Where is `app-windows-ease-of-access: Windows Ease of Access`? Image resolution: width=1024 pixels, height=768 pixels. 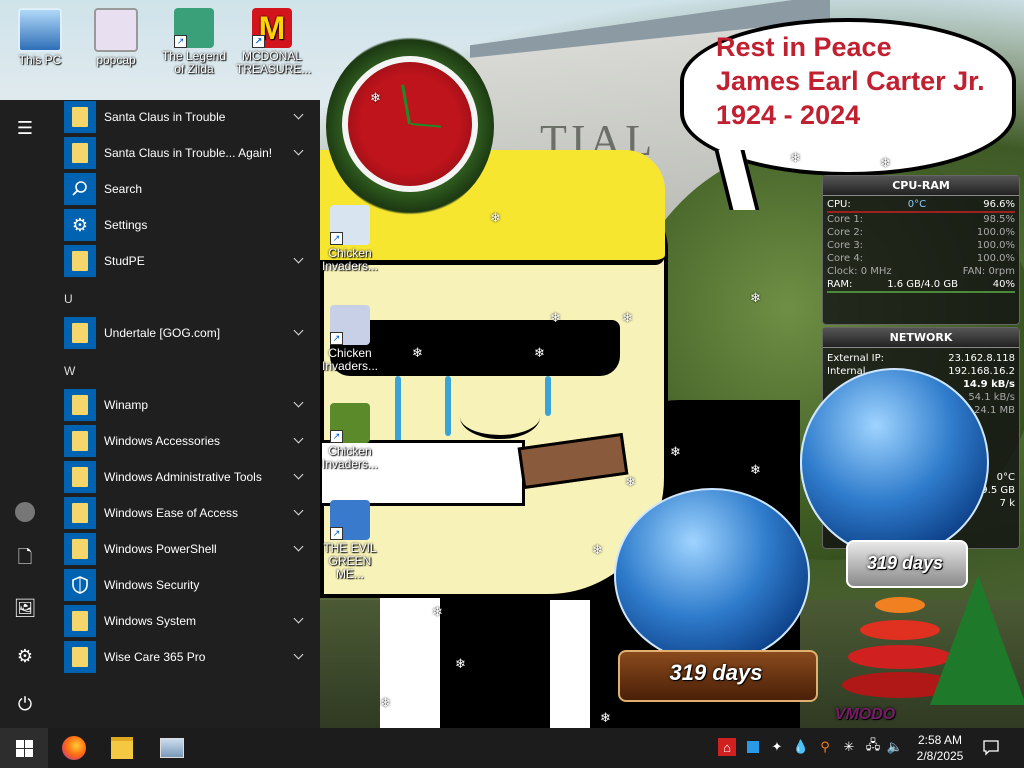 app-windows-ease-of-access: Windows Ease of Access is located at coordinates (192, 513).